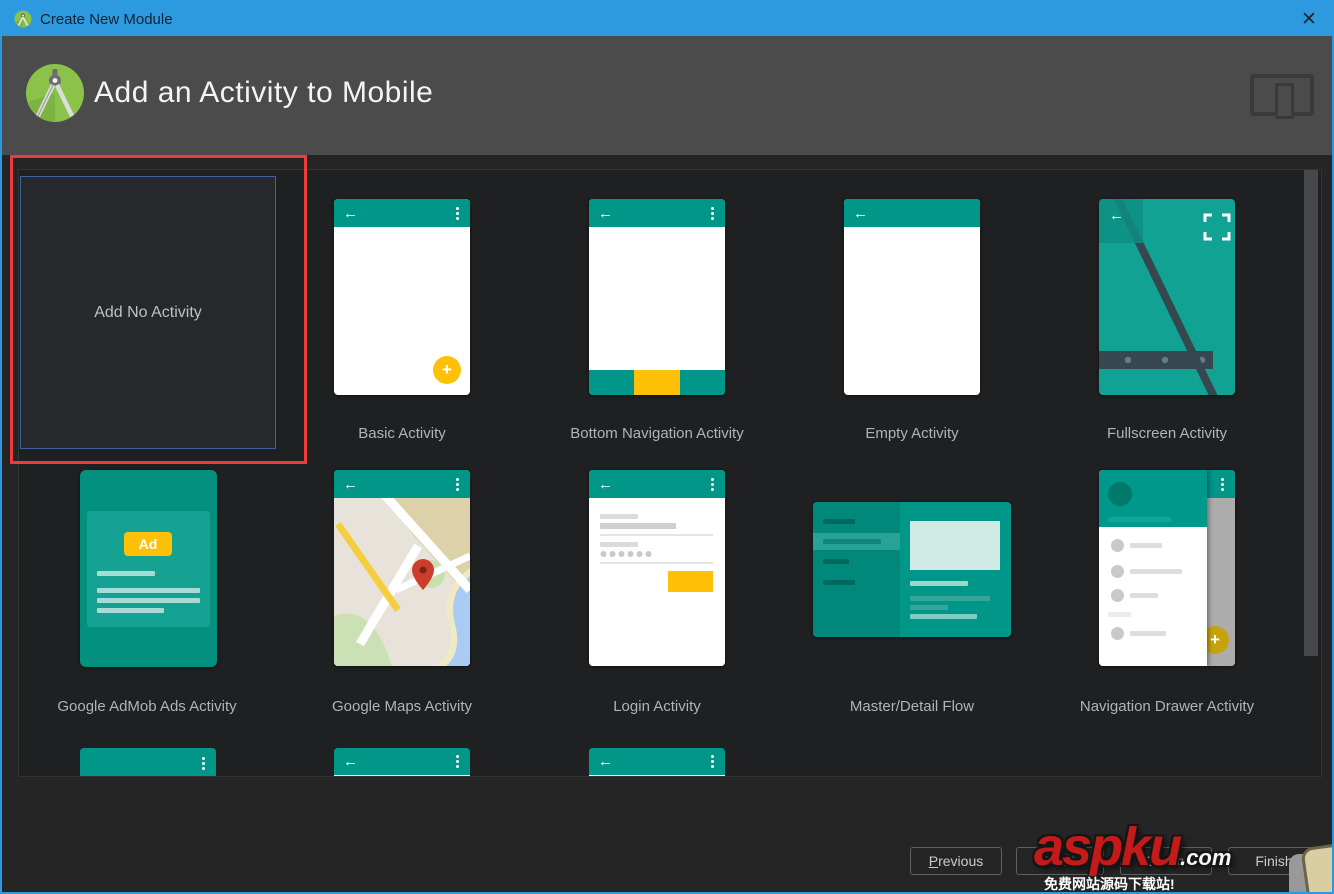 The height and width of the screenshot is (894, 1334). What do you see at coordinates (402, 706) in the screenshot?
I see `template-label: Google Maps Activity` at bounding box center [402, 706].